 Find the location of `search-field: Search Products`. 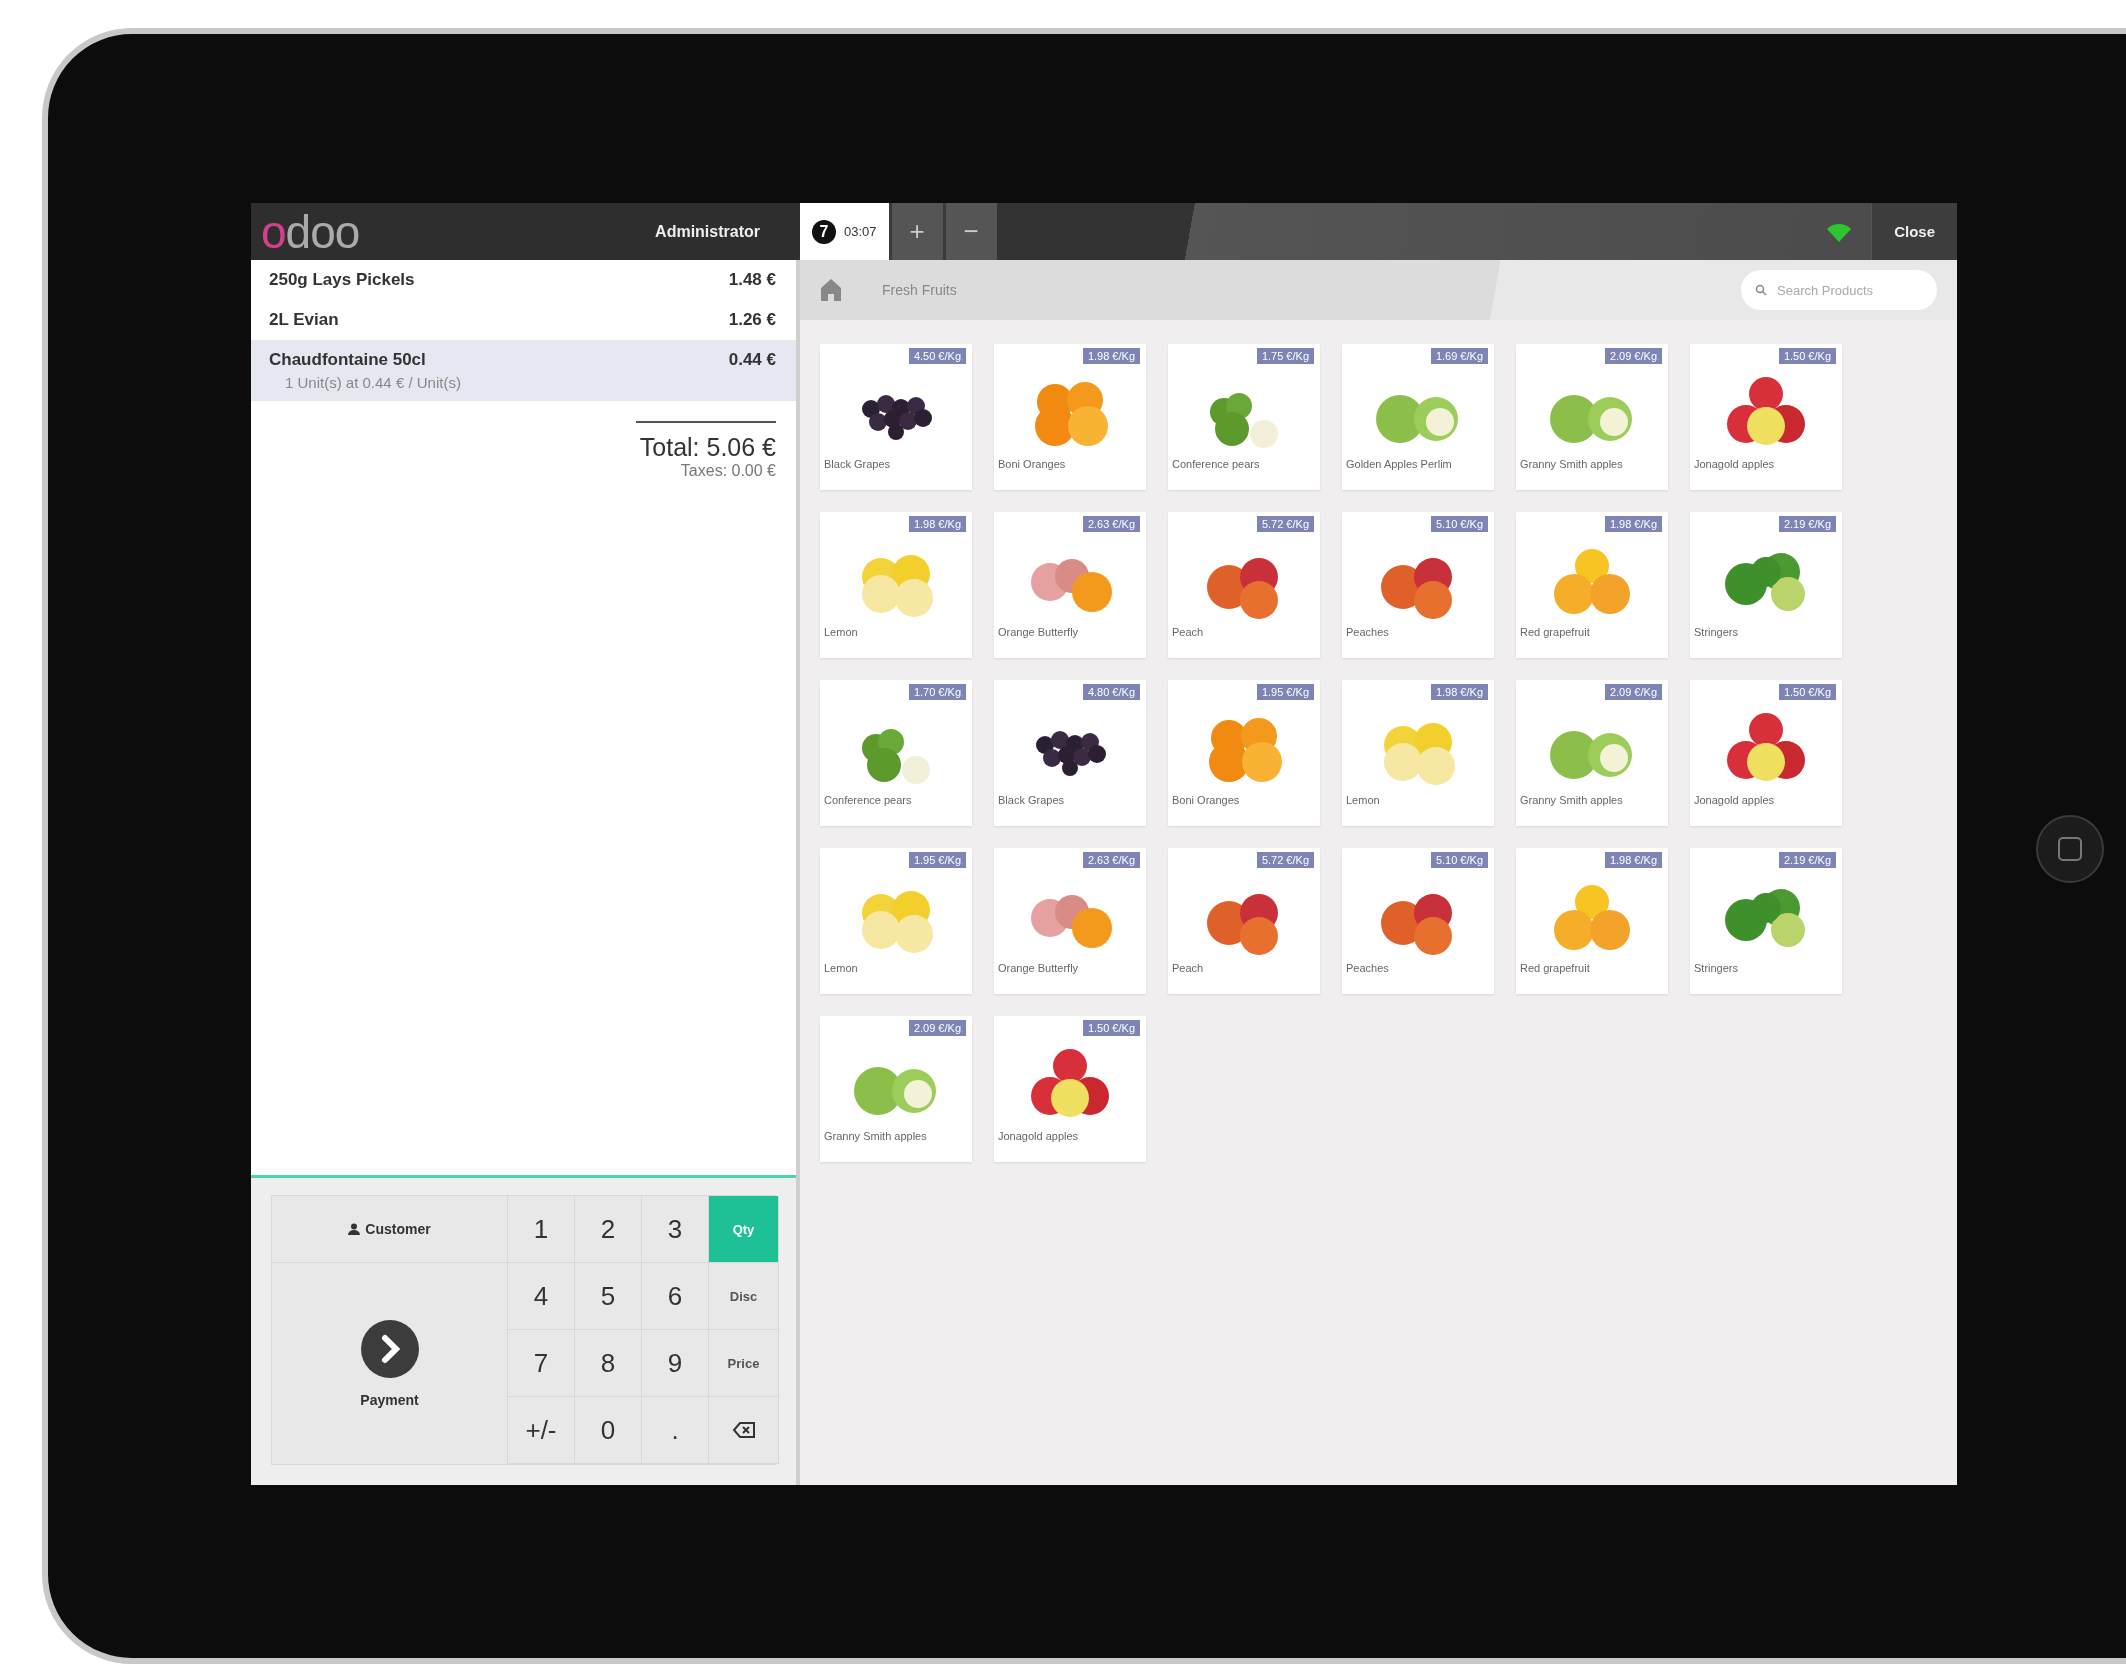

search-field: Search Products is located at coordinates (1839, 290).